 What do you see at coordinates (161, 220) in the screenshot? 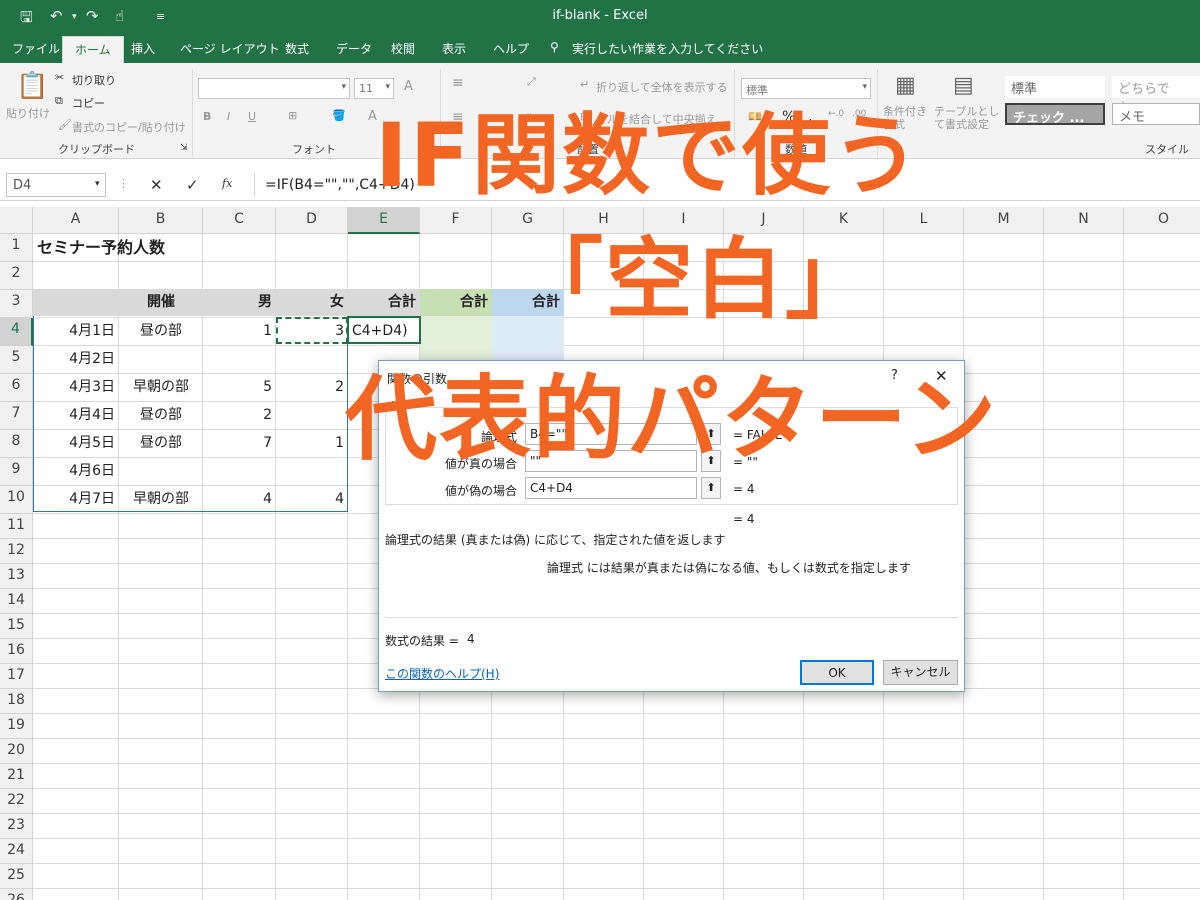
I see `column-header-b: B` at bounding box center [161, 220].